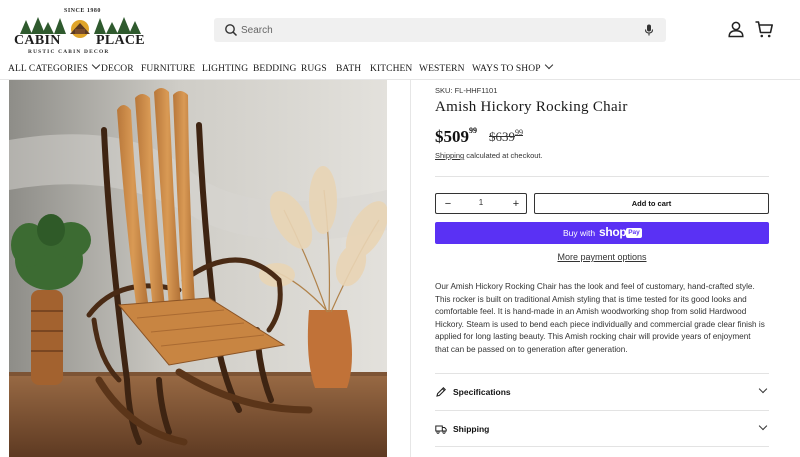 The width and height of the screenshot is (800, 457). I want to click on shipping-note: Shipping calculated at checkout., so click(489, 155).